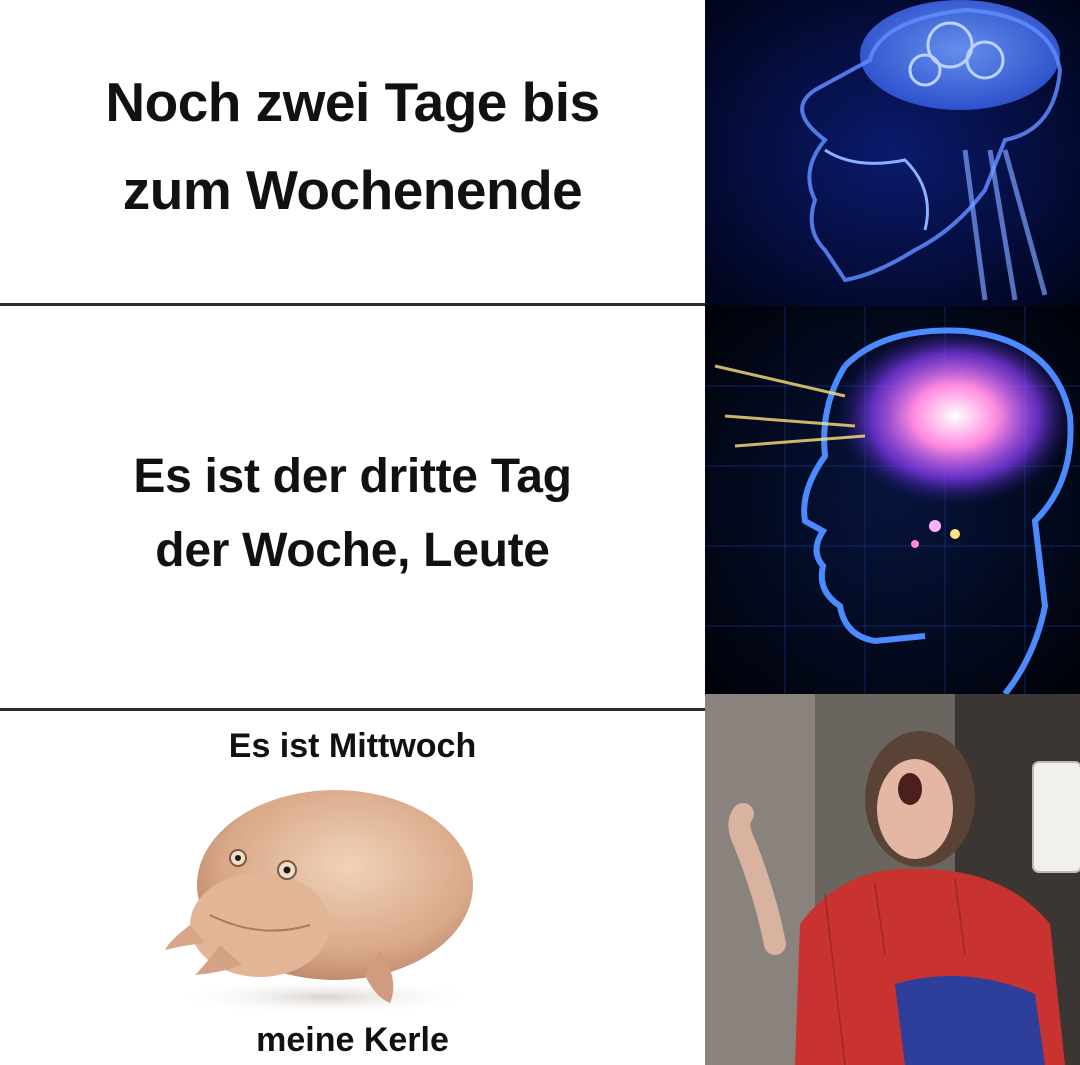  Describe the element at coordinates (352, 1040) in the screenshot. I see `panel3-bottom-caption: meine Kerle` at that location.